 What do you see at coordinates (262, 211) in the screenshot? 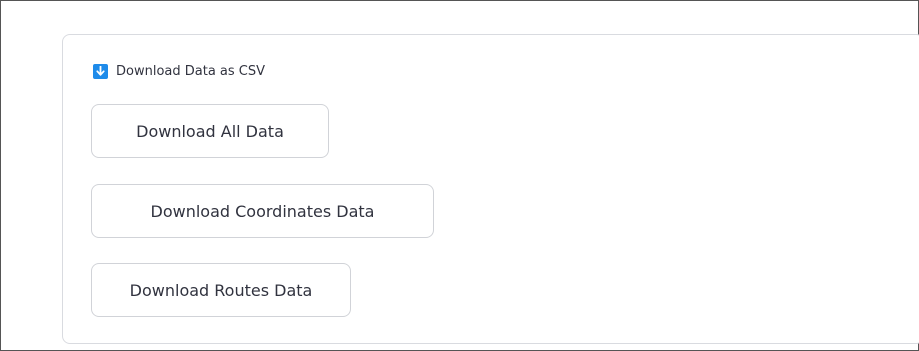
I see `download-coordinates-data-button: Download Coordinates Data` at bounding box center [262, 211].